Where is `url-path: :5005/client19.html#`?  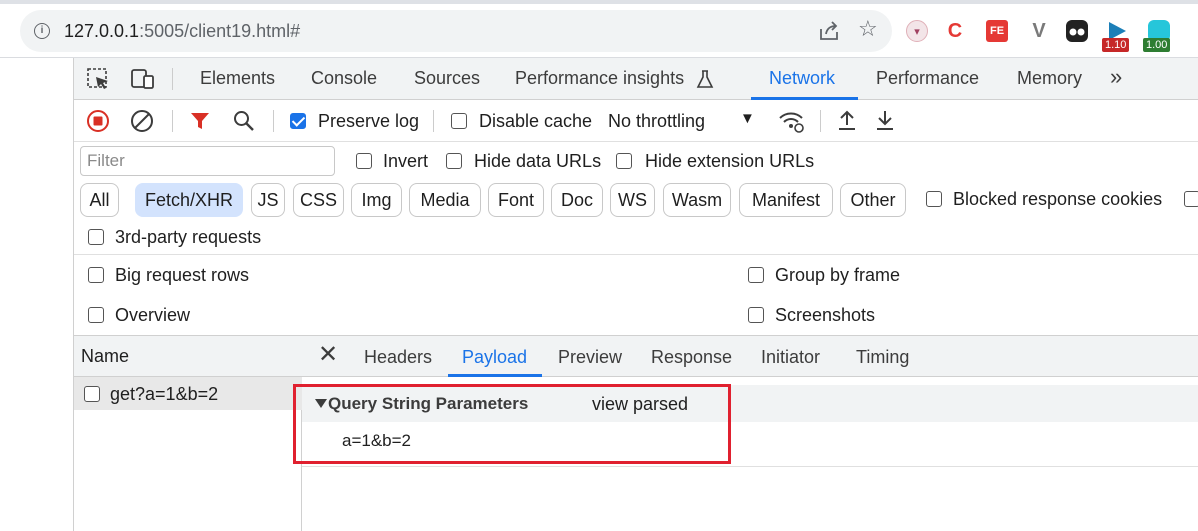 url-path: :5005/client19.html# is located at coordinates (220, 31).